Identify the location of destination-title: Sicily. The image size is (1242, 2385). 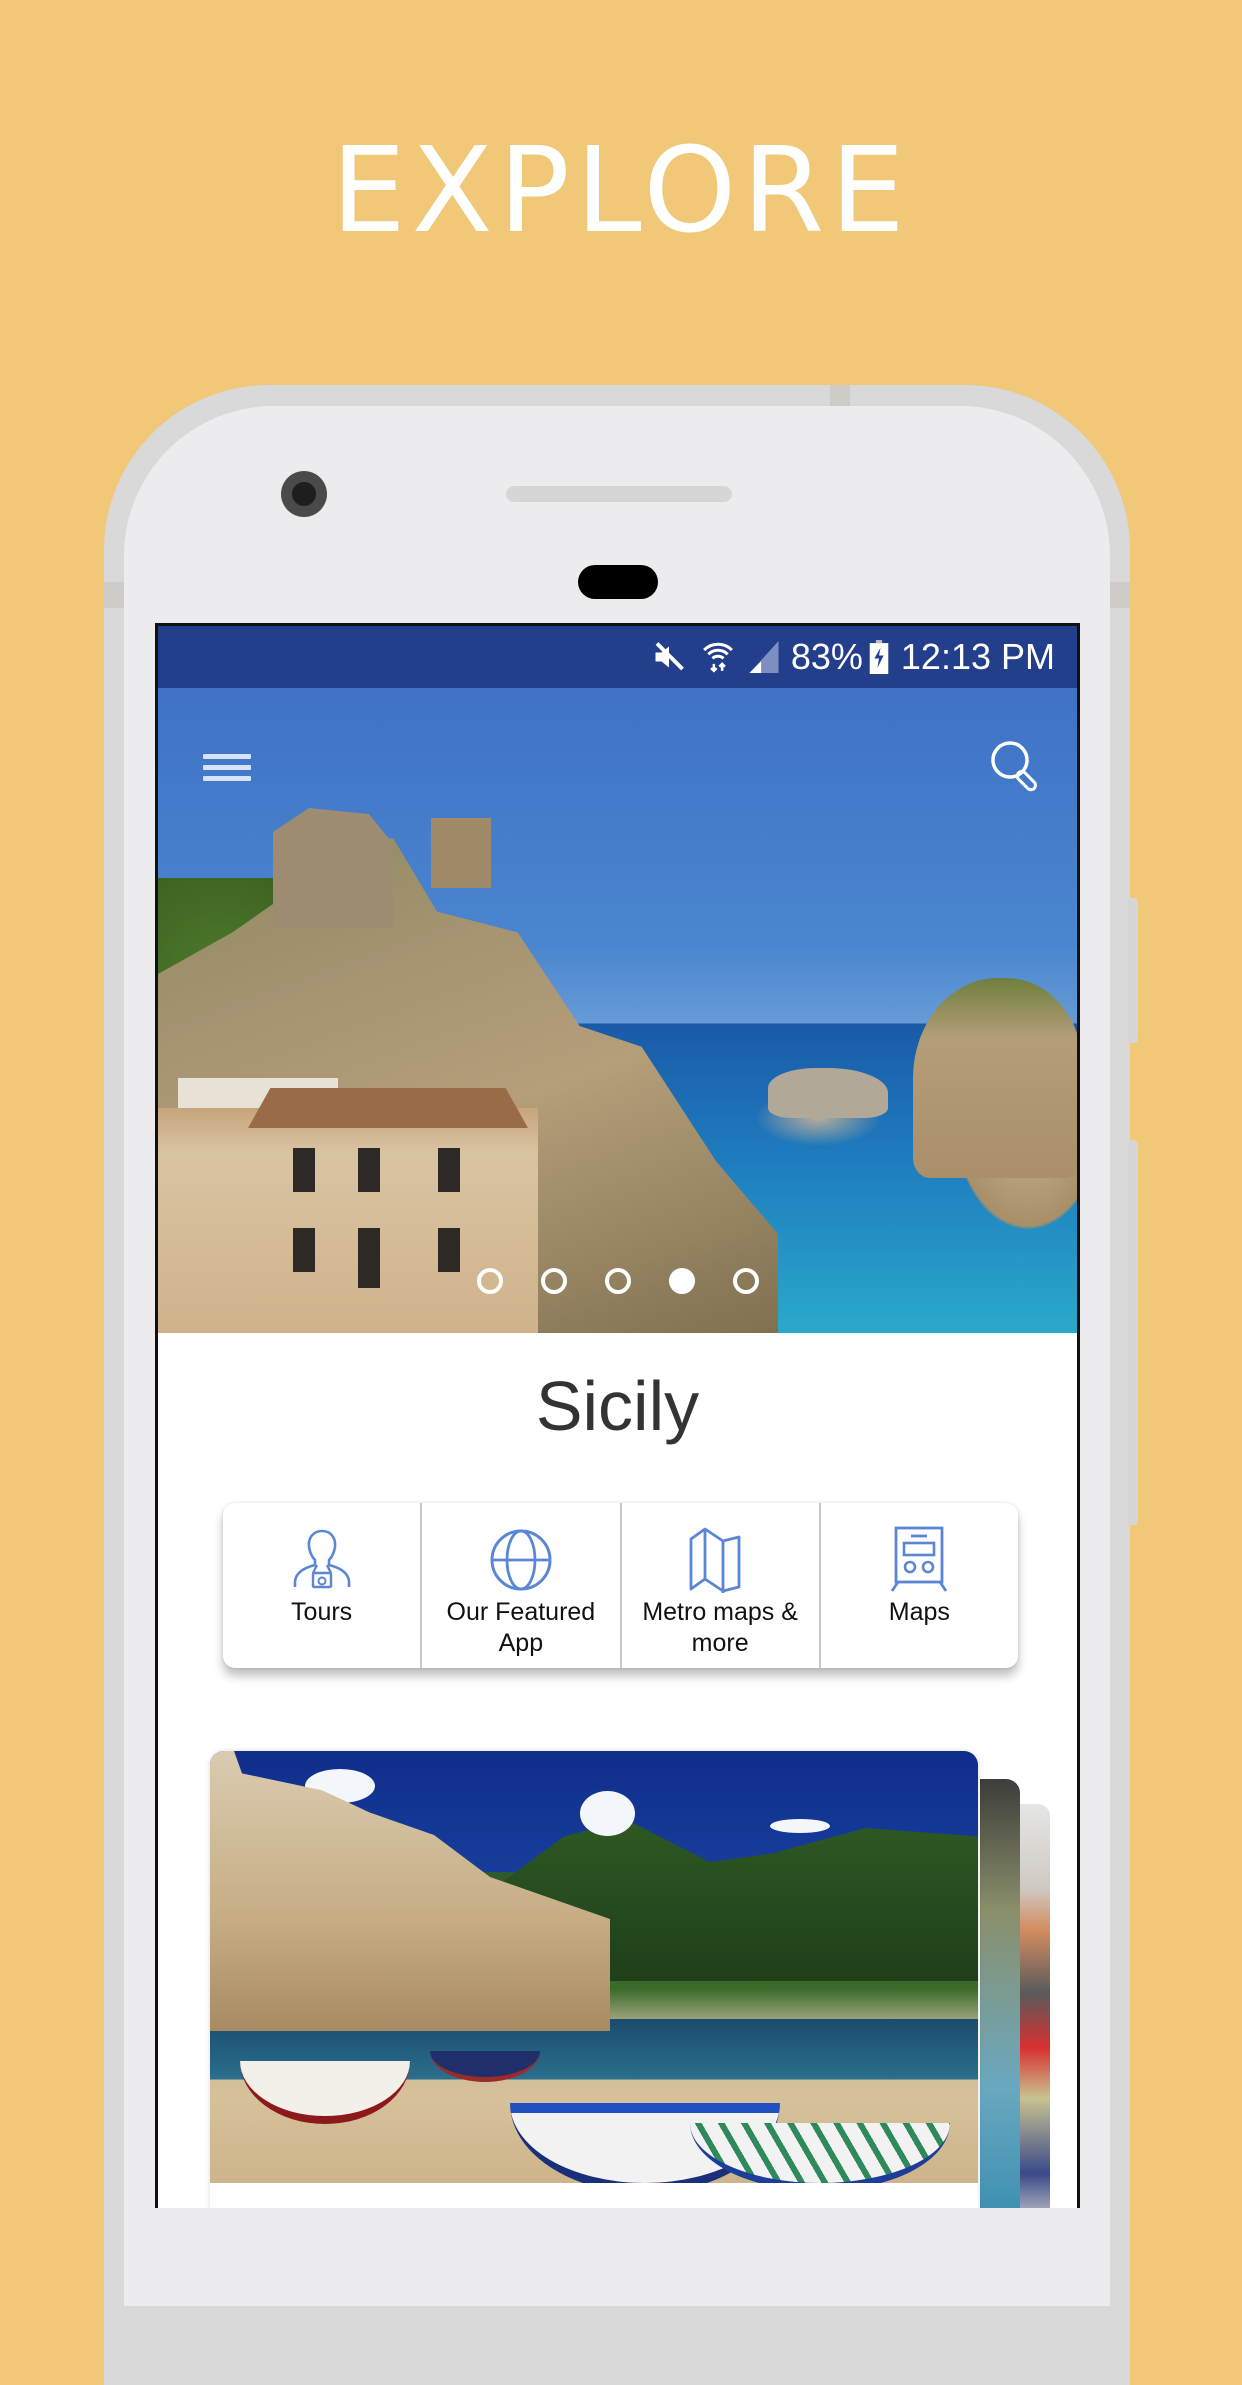
(617, 1406).